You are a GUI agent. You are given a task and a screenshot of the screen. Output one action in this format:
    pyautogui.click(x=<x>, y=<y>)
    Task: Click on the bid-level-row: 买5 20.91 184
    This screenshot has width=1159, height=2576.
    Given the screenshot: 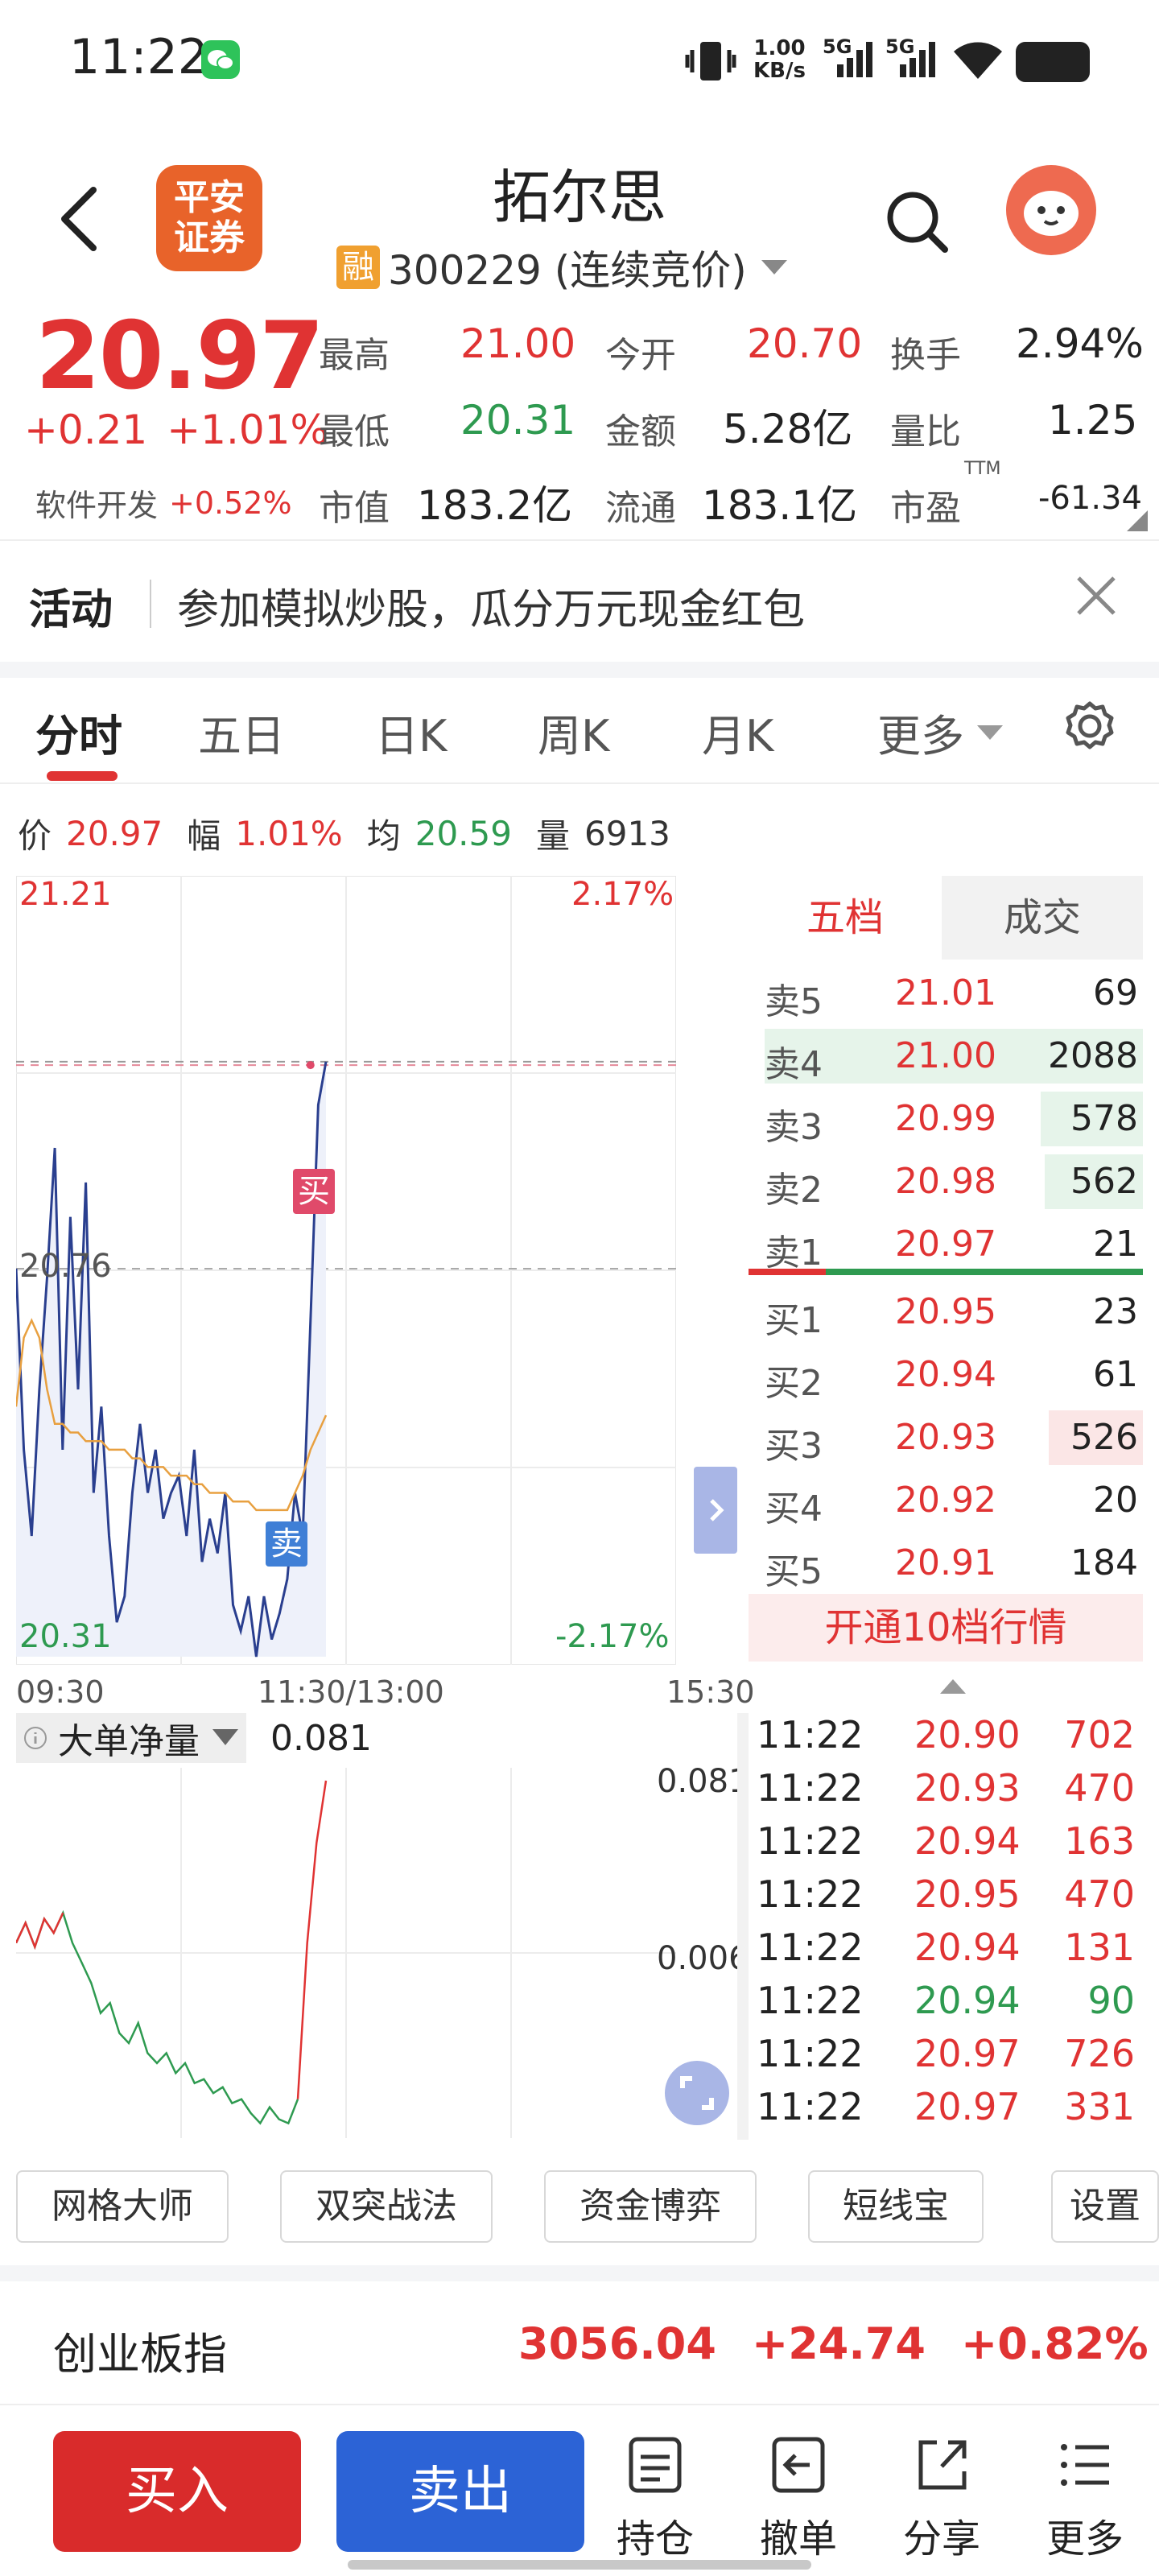 What is the action you would take?
    pyautogui.click(x=946, y=1563)
    